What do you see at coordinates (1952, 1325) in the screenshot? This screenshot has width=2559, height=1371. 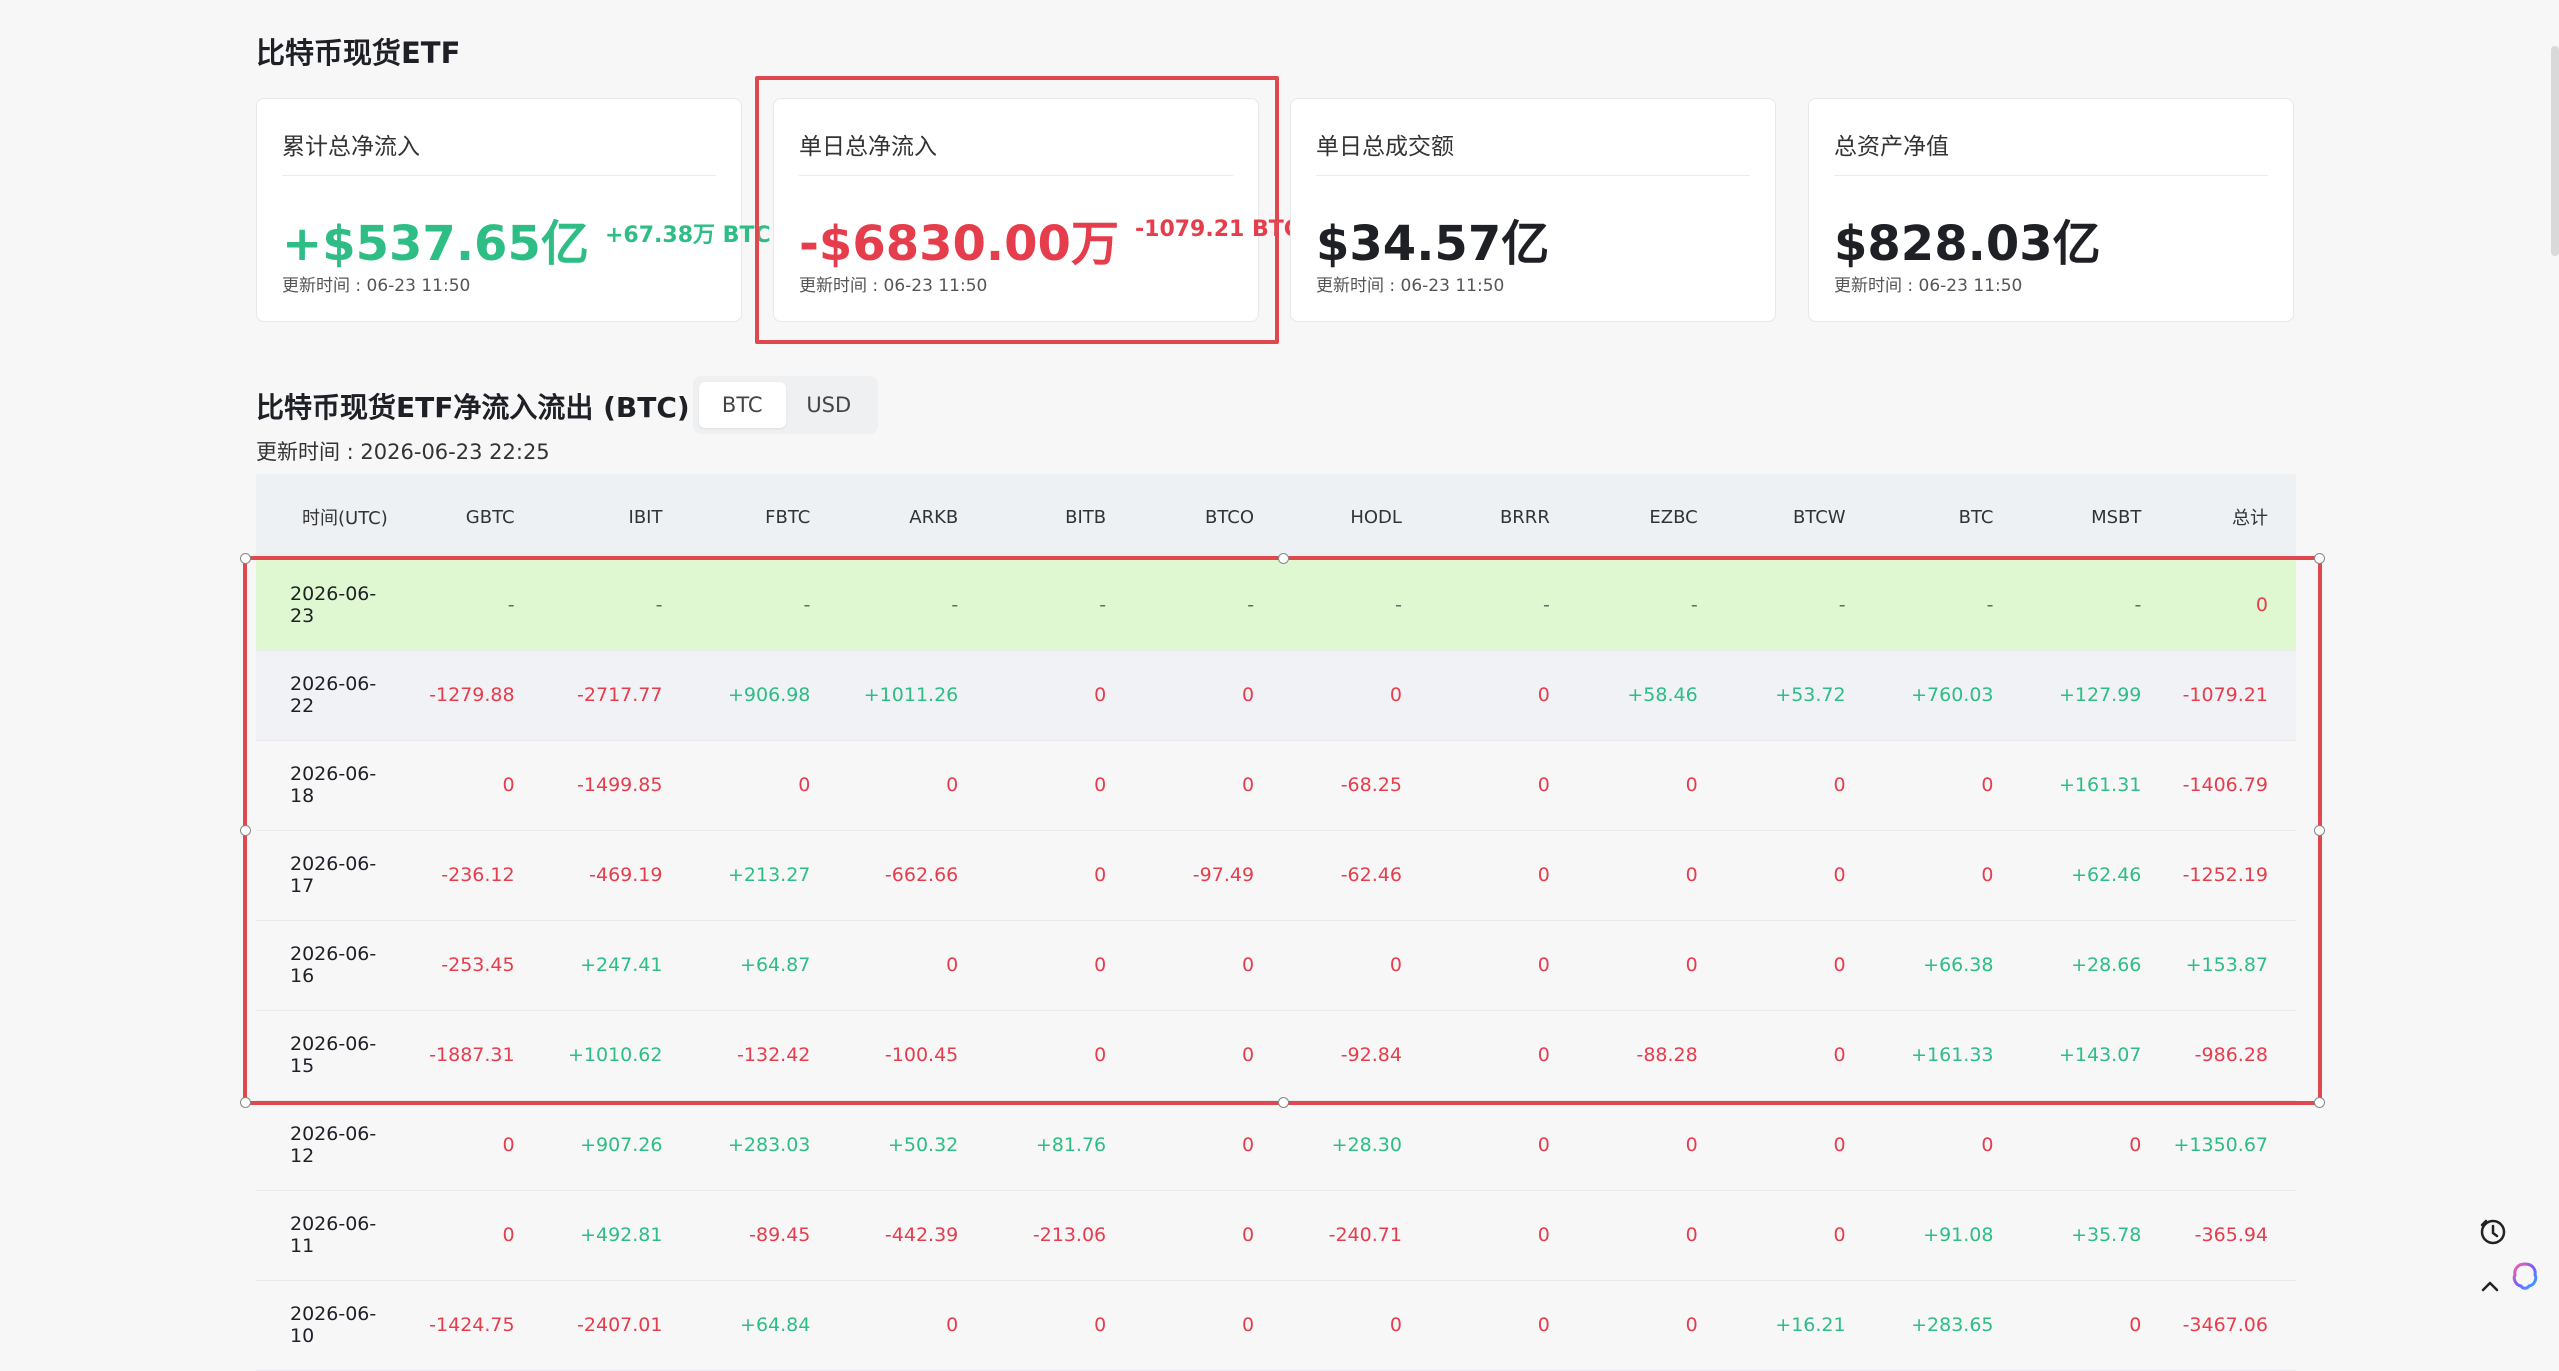 I see `flow-cell: +283.65` at bounding box center [1952, 1325].